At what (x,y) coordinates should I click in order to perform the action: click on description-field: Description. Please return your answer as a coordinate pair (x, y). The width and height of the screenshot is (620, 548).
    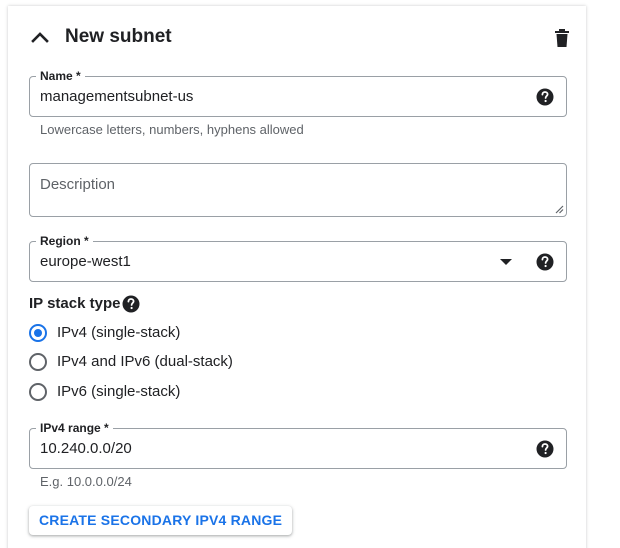
    Looking at the image, I should click on (298, 190).